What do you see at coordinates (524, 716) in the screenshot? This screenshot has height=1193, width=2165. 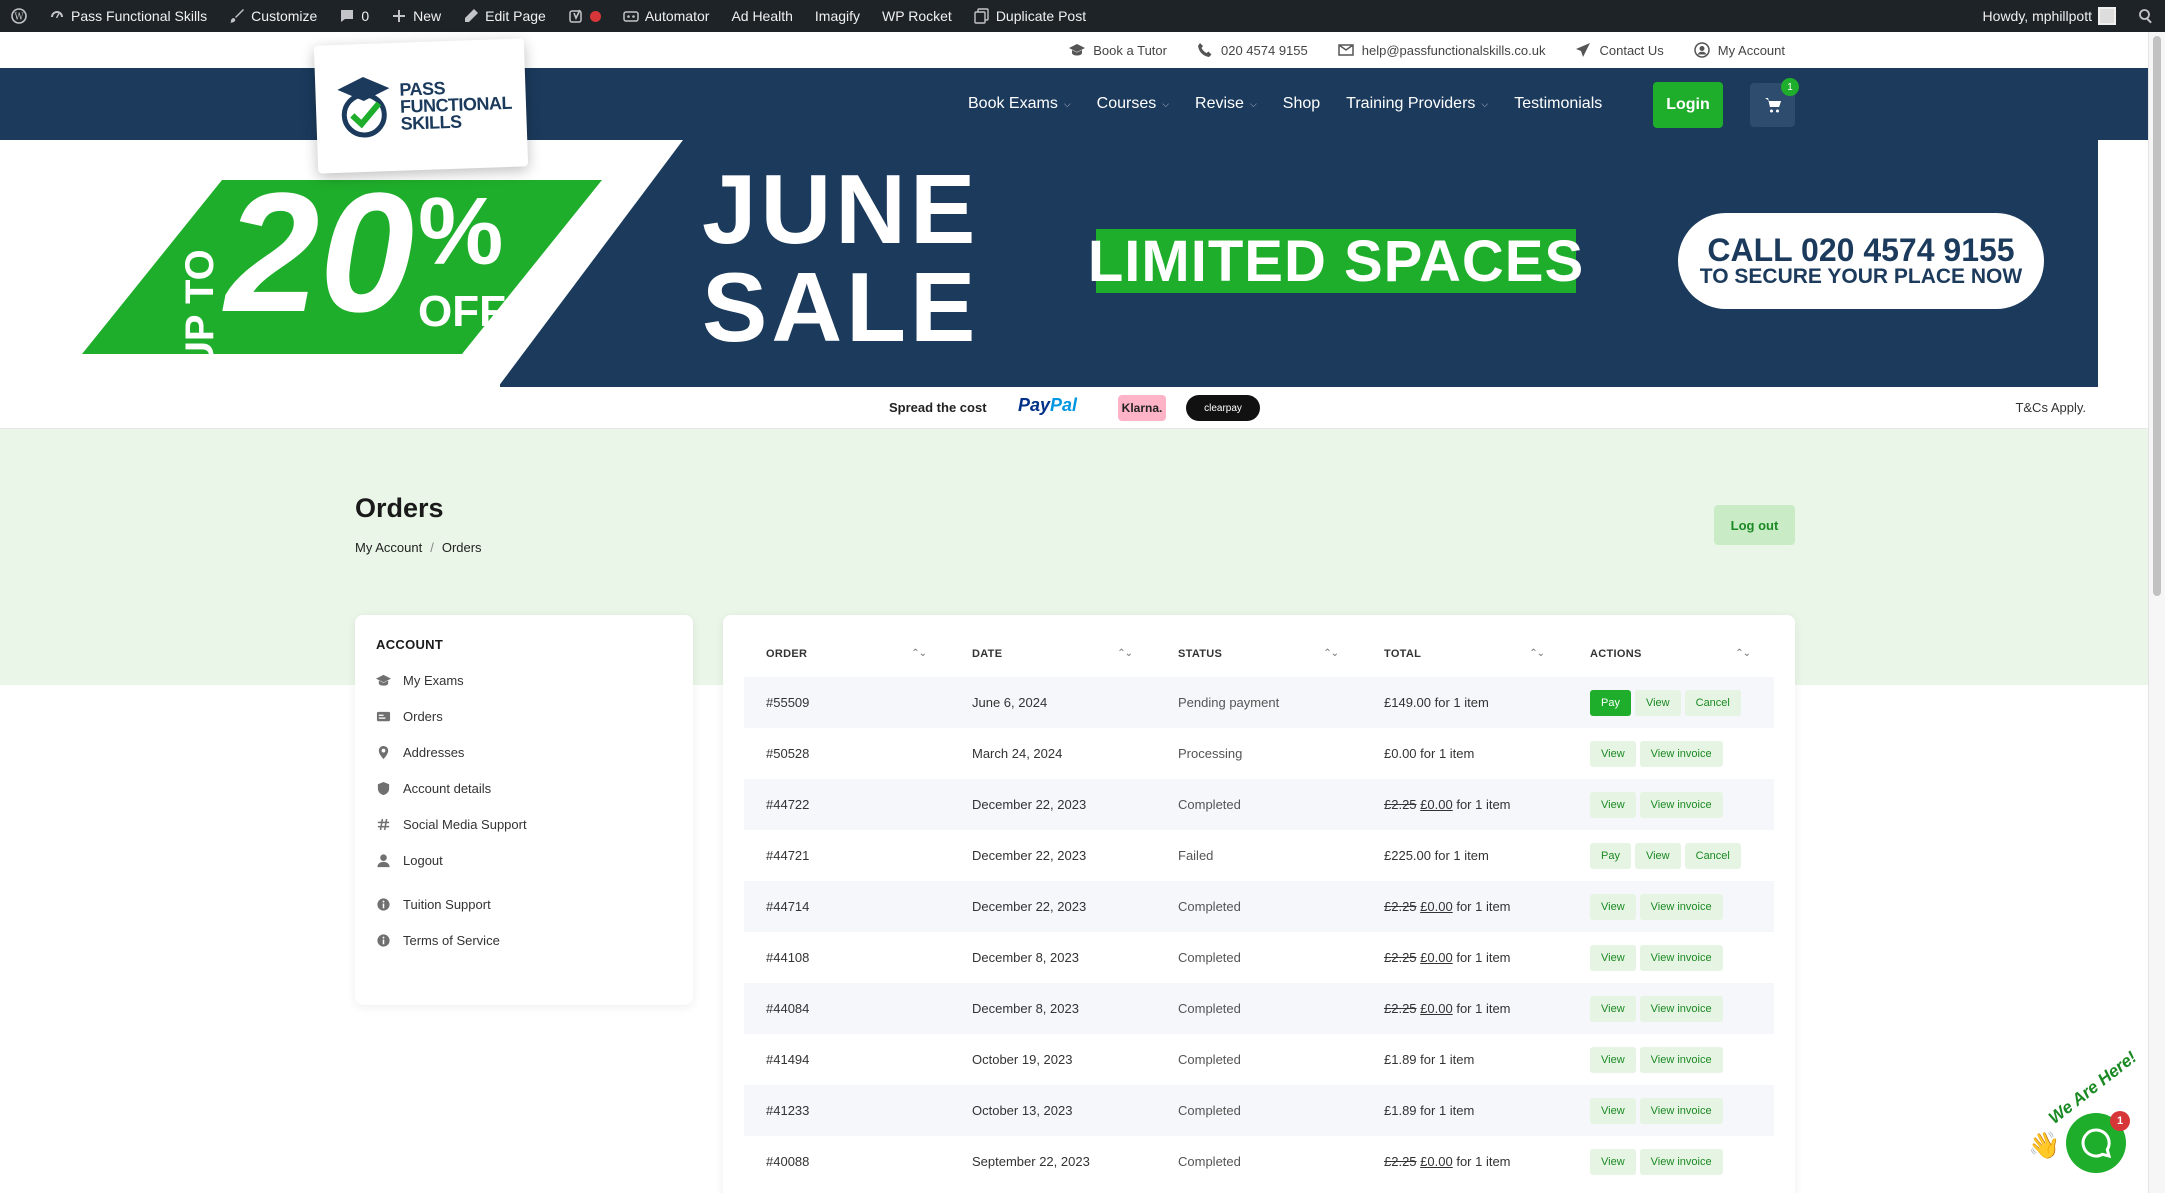 I see `sidebar-item-orders: Orders` at bounding box center [524, 716].